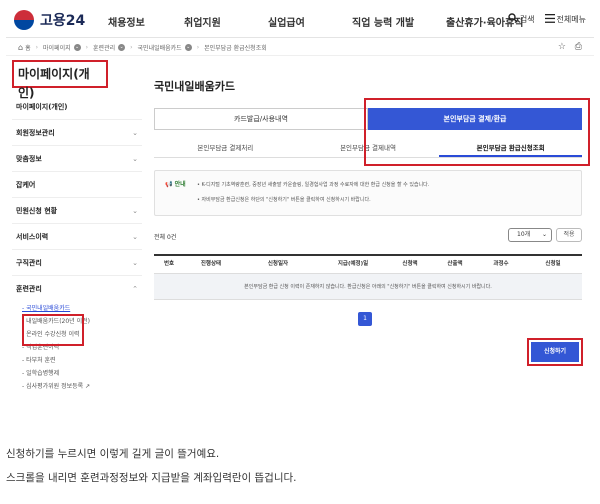 Image resolution: width=600 pixels, height=504 pixels. What do you see at coordinates (310, 21) in the screenshot?
I see `nav-item-unemployment-benefit: 실업급여` at bounding box center [310, 21].